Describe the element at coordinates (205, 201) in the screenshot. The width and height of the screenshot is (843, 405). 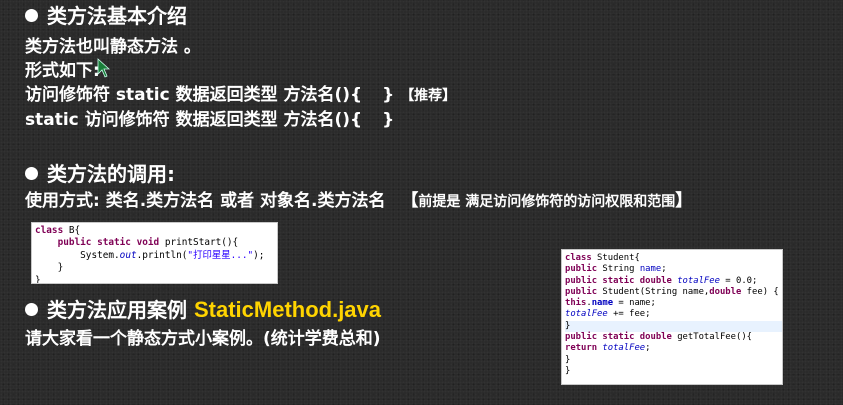
I see `usage-text: 使用方式: 类名.类方法名 或者 对象名.类方法名` at that location.